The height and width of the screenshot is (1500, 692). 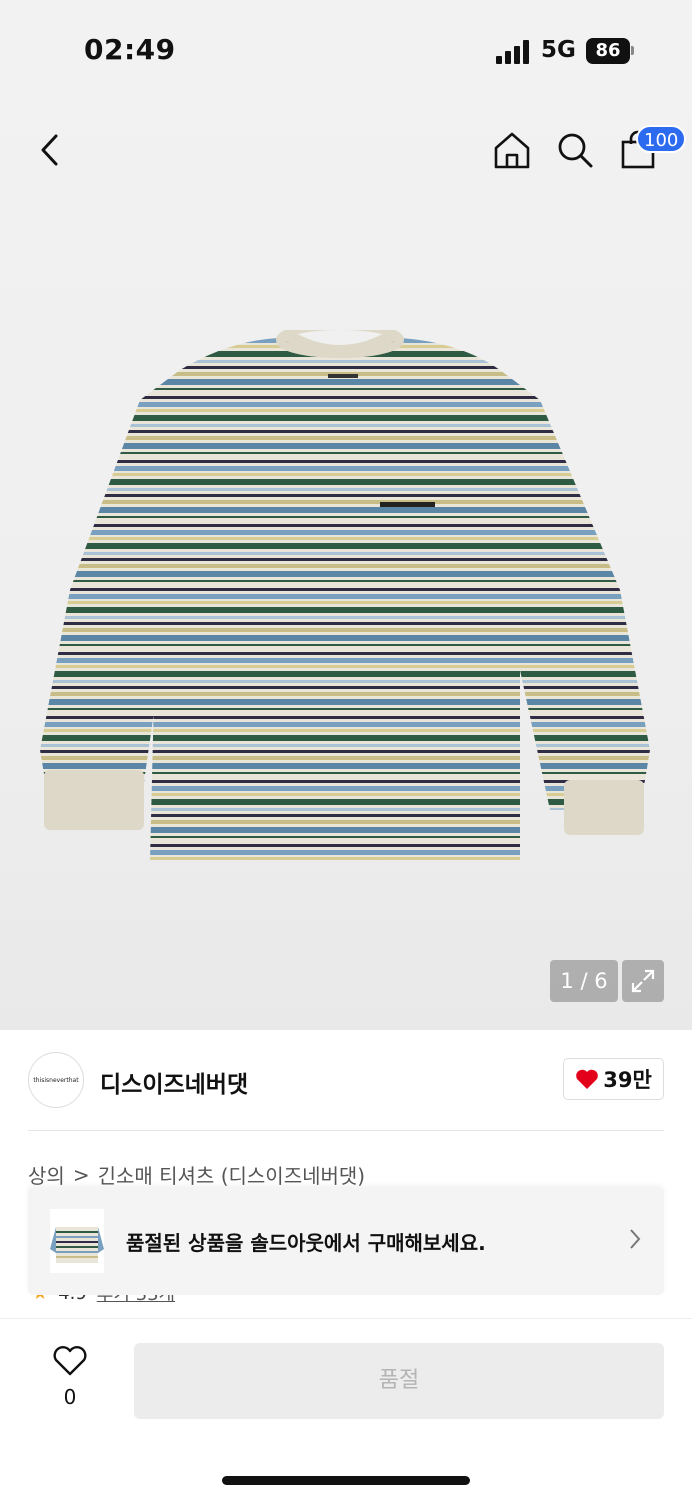 I want to click on brand-like-button: 39만, so click(x=613, y=1079).